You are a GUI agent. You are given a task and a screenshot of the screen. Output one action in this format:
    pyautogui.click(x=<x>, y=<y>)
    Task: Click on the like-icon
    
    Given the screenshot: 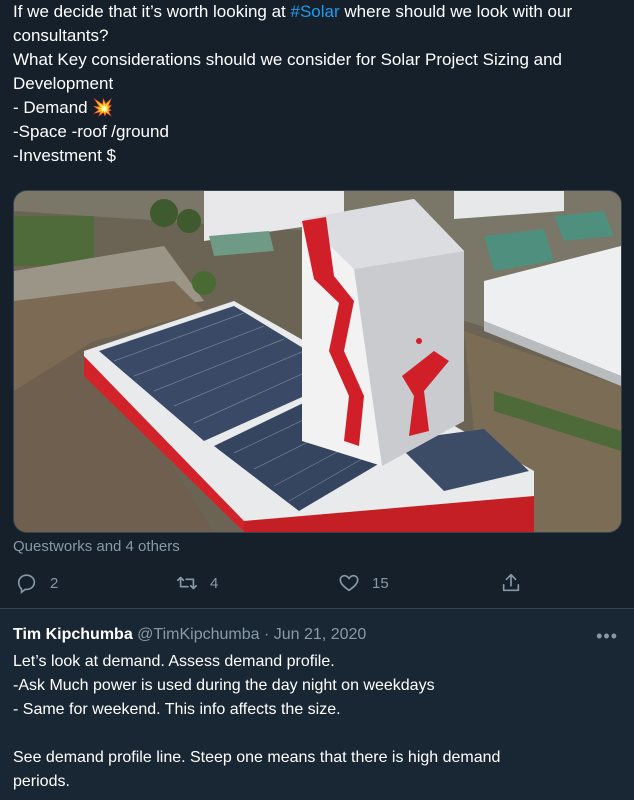 What is the action you would take?
    pyautogui.click(x=349, y=583)
    